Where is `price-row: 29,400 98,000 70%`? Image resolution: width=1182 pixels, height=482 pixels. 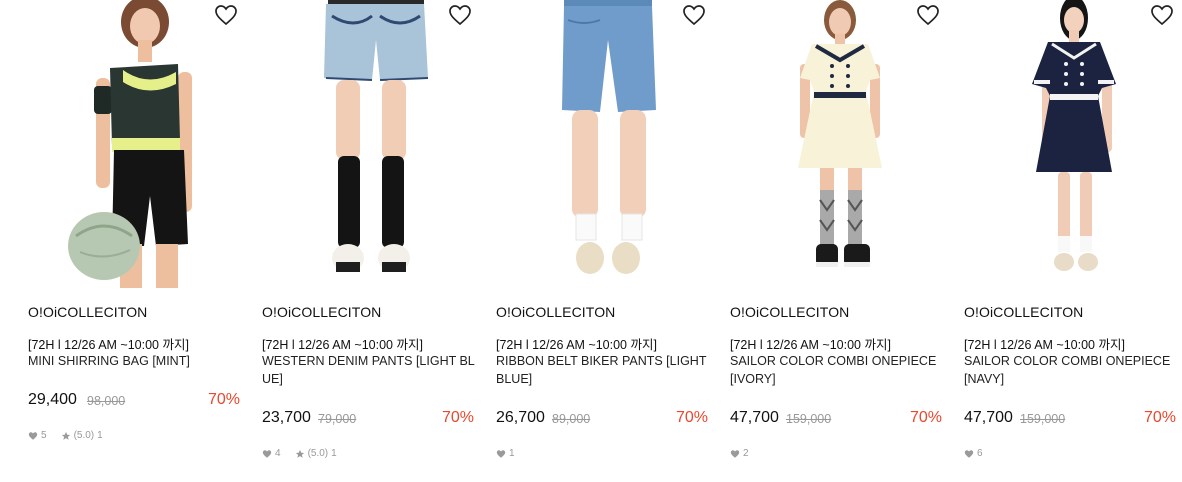 price-row: 29,400 98,000 70% is located at coordinates (135, 402).